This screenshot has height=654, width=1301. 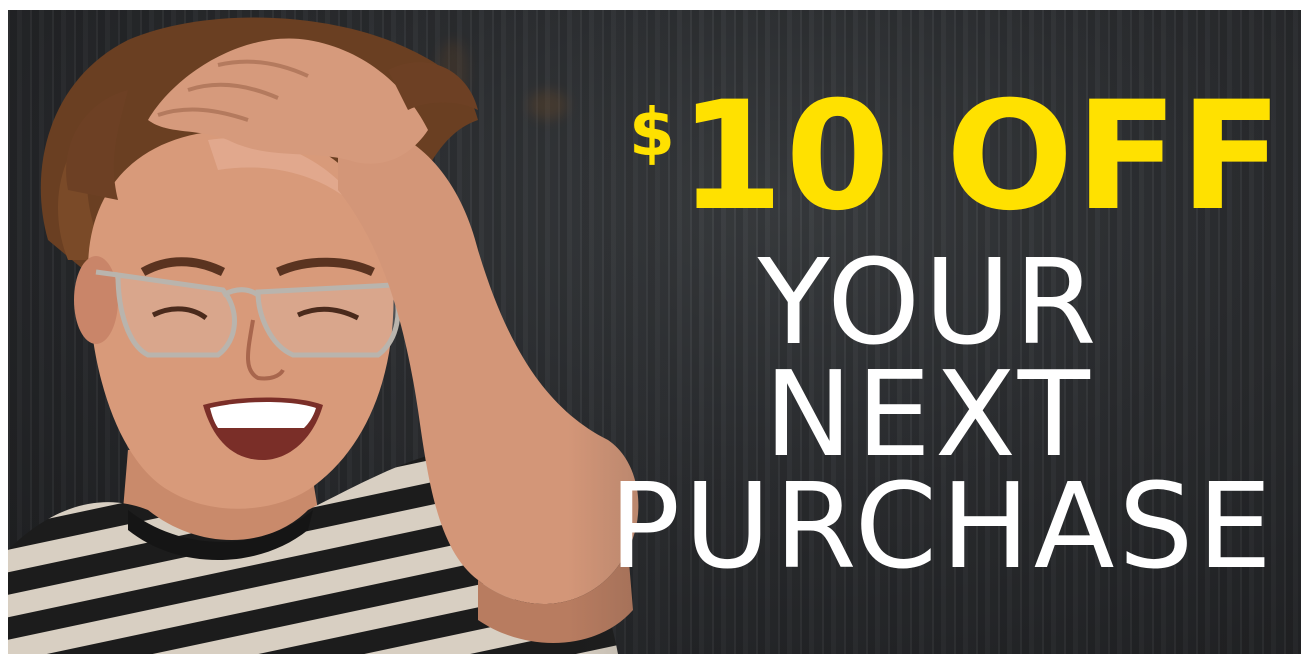 What do you see at coordinates (956, 157) in the screenshot?
I see `discount-amount: $ 10 OFF` at bounding box center [956, 157].